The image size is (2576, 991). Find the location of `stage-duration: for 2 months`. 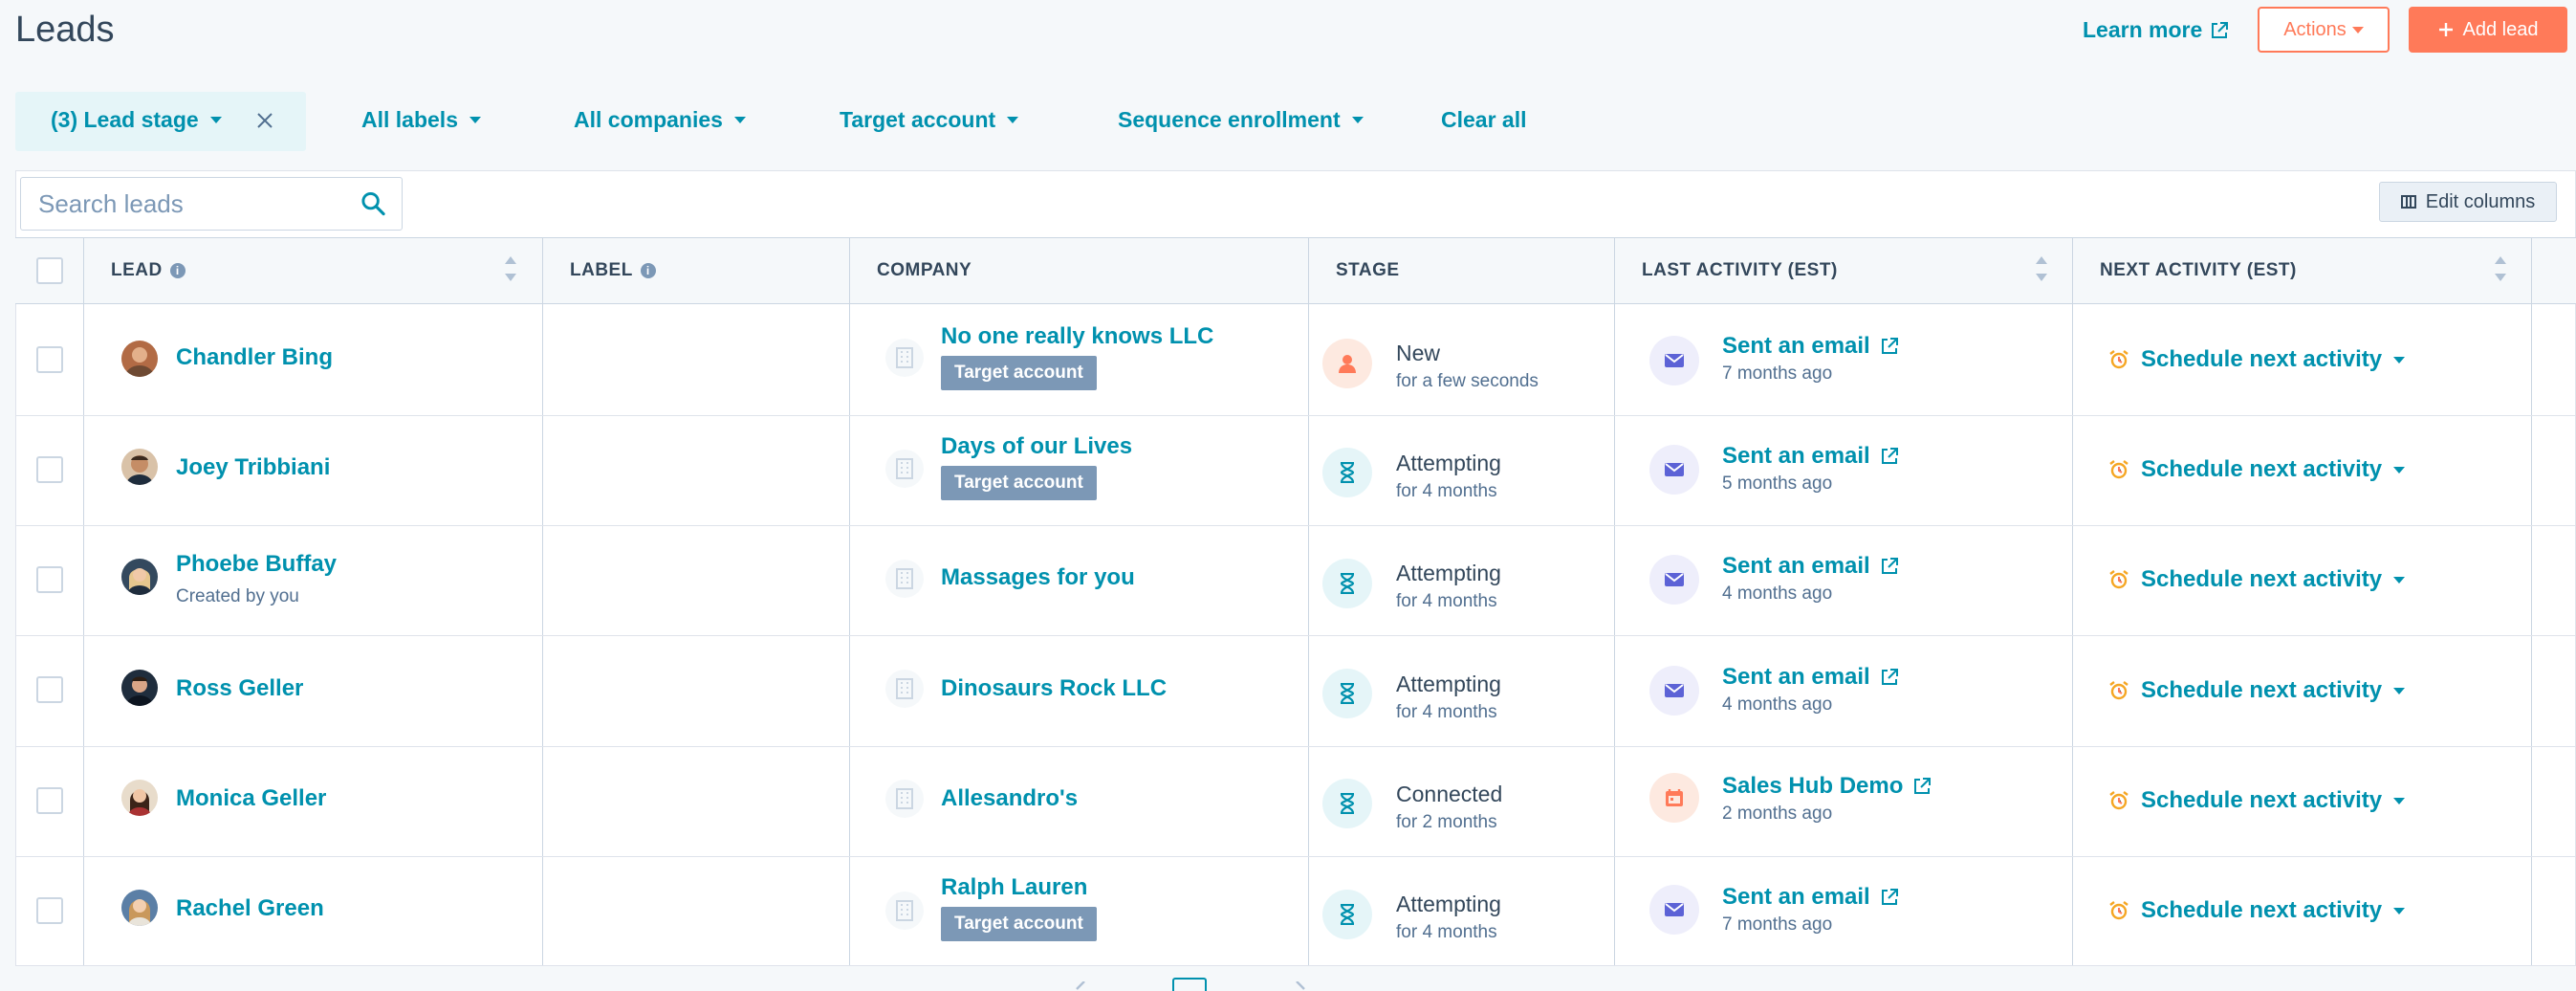

stage-duration: for 2 months is located at coordinates (1446, 822).